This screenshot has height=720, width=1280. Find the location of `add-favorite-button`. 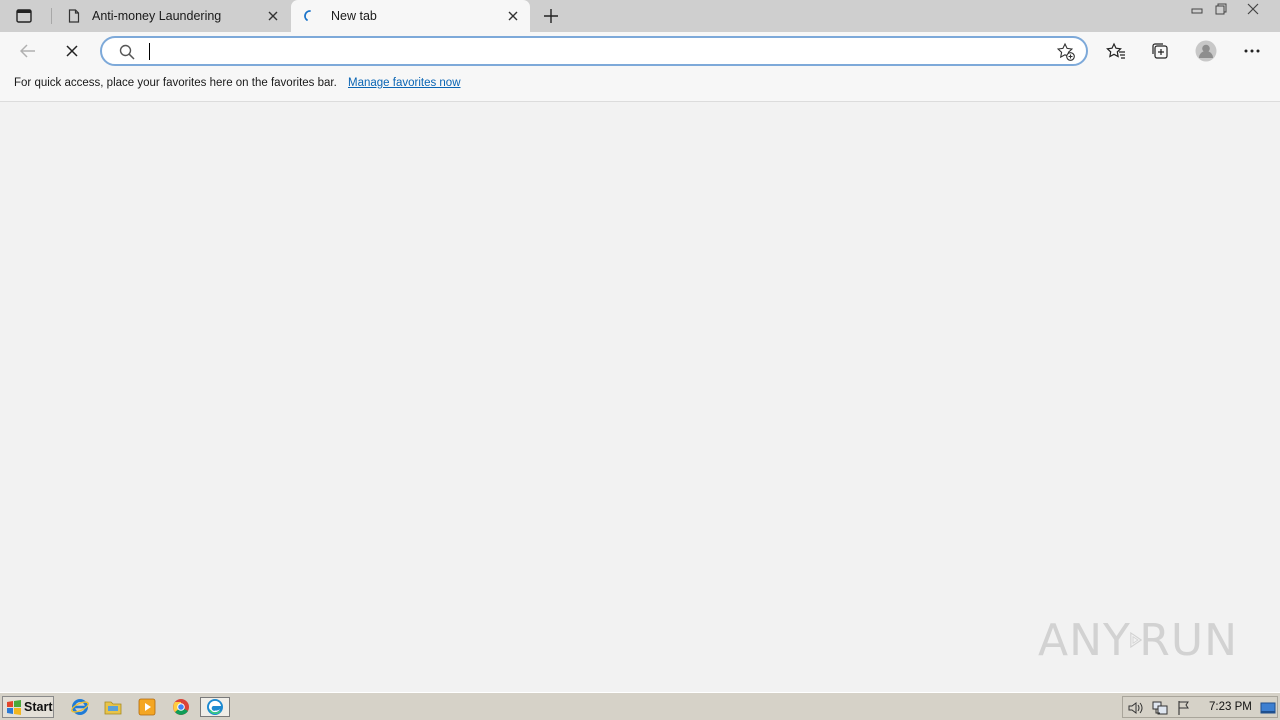

add-favorite-button is located at coordinates (1066, 52).